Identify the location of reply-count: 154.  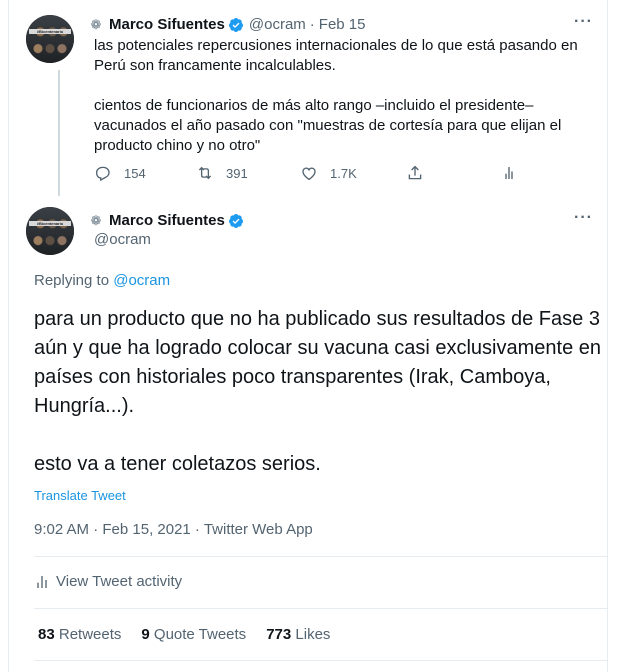
(135, 173).